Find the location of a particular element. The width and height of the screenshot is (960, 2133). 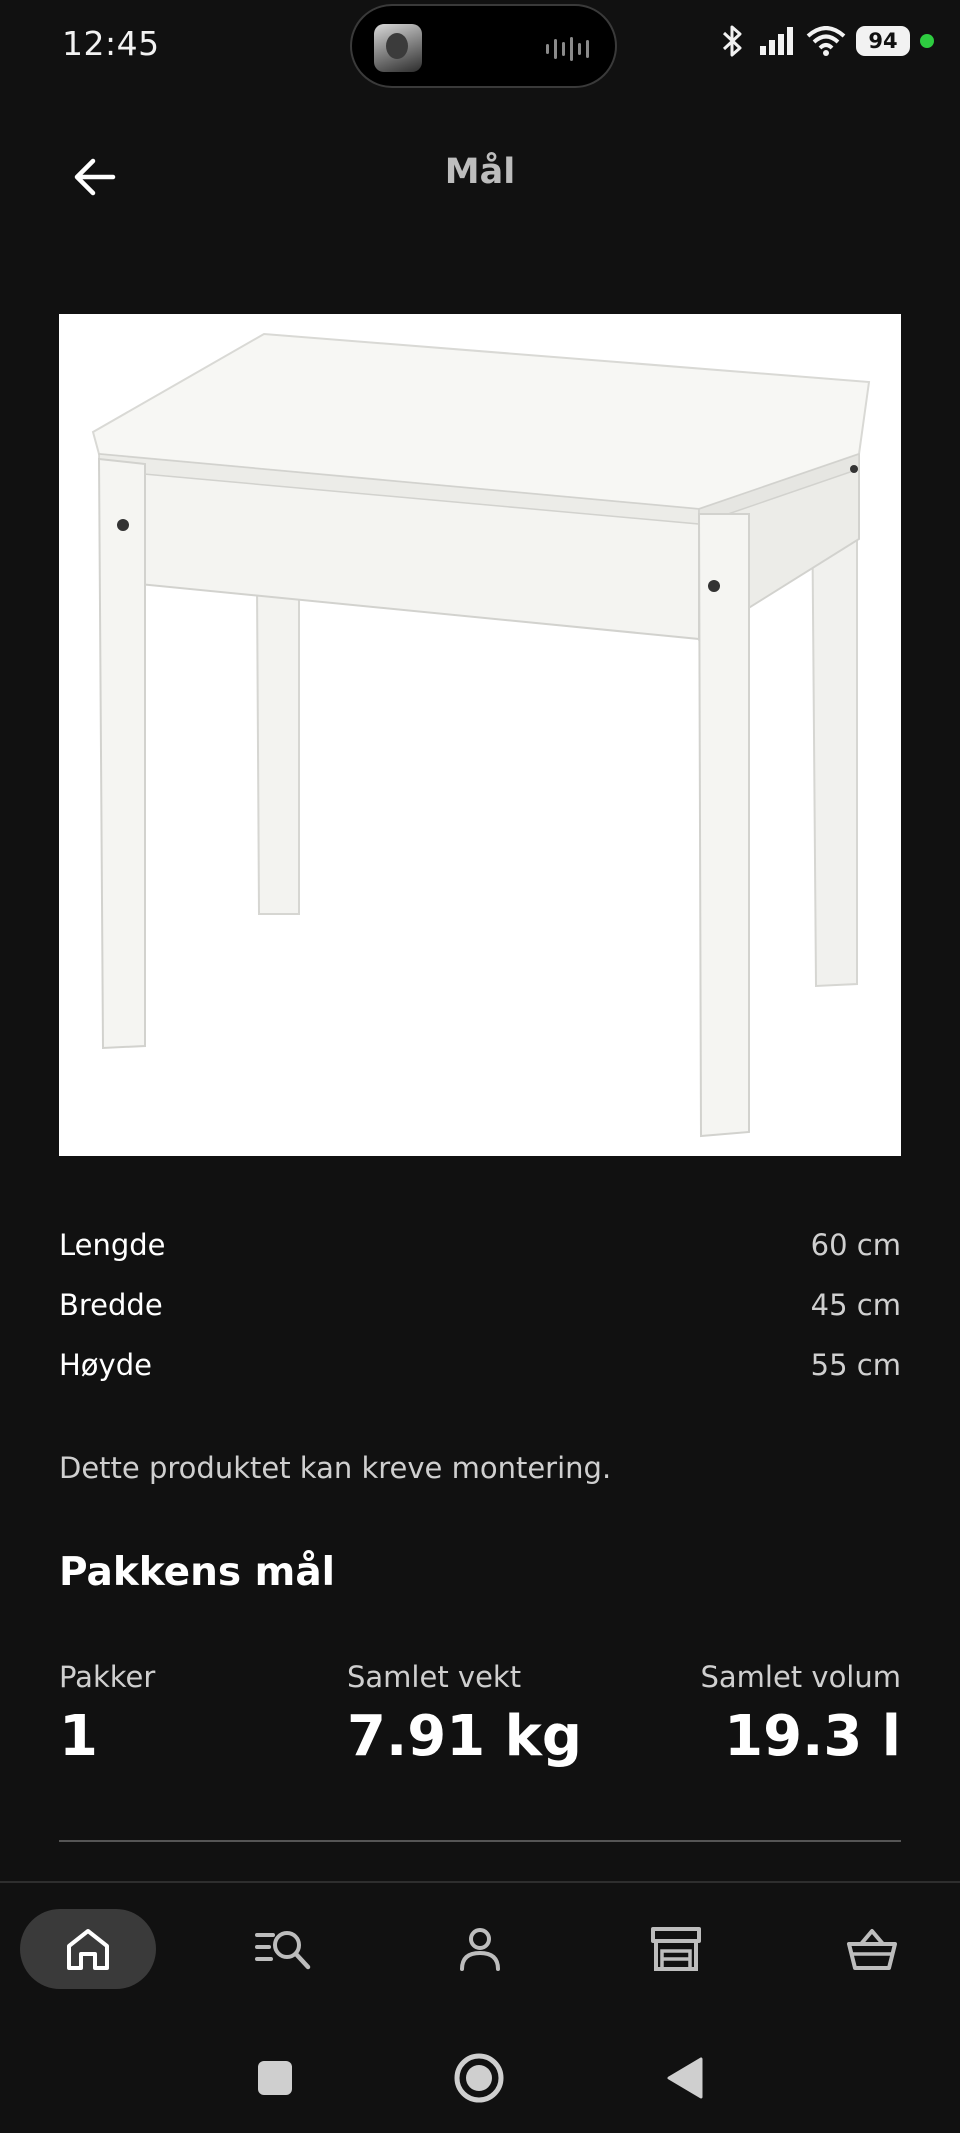

status-bar: 12:45 94 is located at coordinates (480, 46).